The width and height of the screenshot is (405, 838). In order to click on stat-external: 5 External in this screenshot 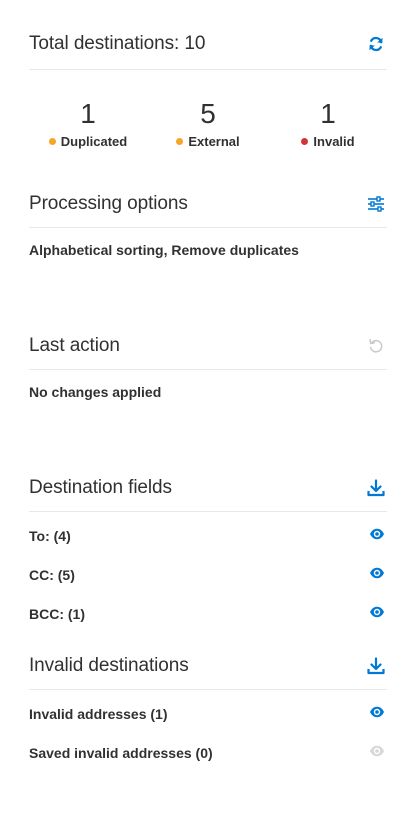, I will do `click(208, 123)`.